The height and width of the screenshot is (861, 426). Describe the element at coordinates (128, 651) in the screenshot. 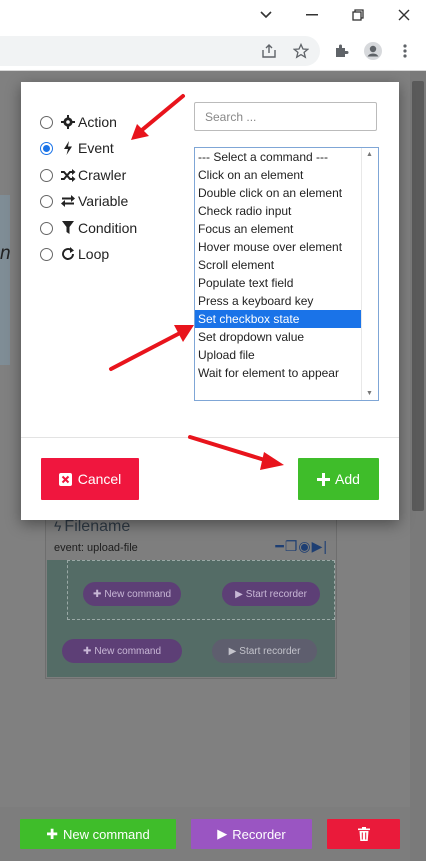

I see `outer-new-command-label: New command` at that location.